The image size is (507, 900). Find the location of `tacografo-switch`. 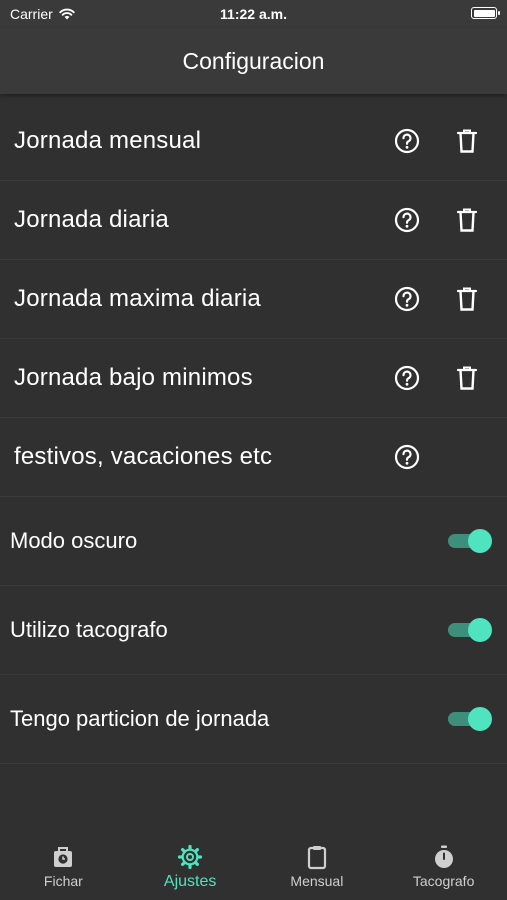

tacografo-switch is located at coordinates (470, 630).